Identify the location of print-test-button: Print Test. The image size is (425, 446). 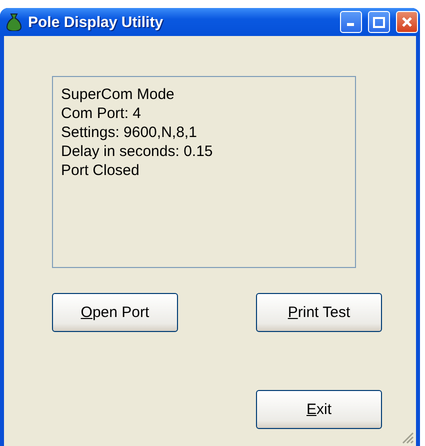
(319, 312).